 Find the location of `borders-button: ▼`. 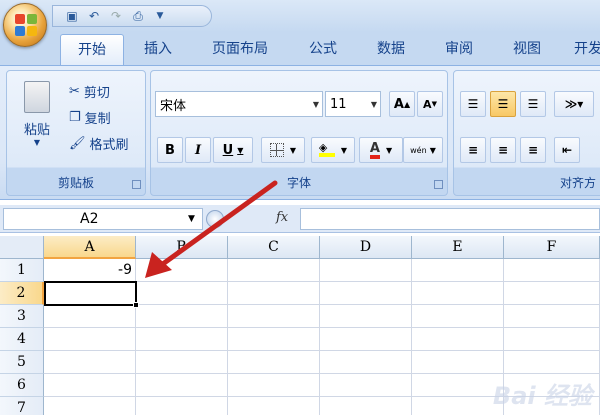

borders-button: ▼ is located at coordinates (283, 150).